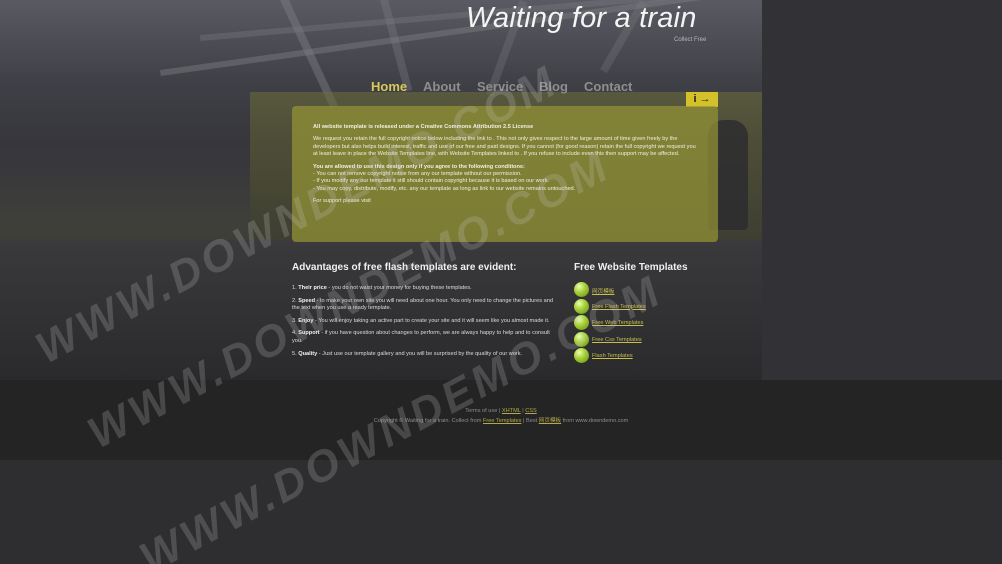 This screenshot has width=1002, height=564. I want to click on info-sign-icon: i →, so click(702, 99).